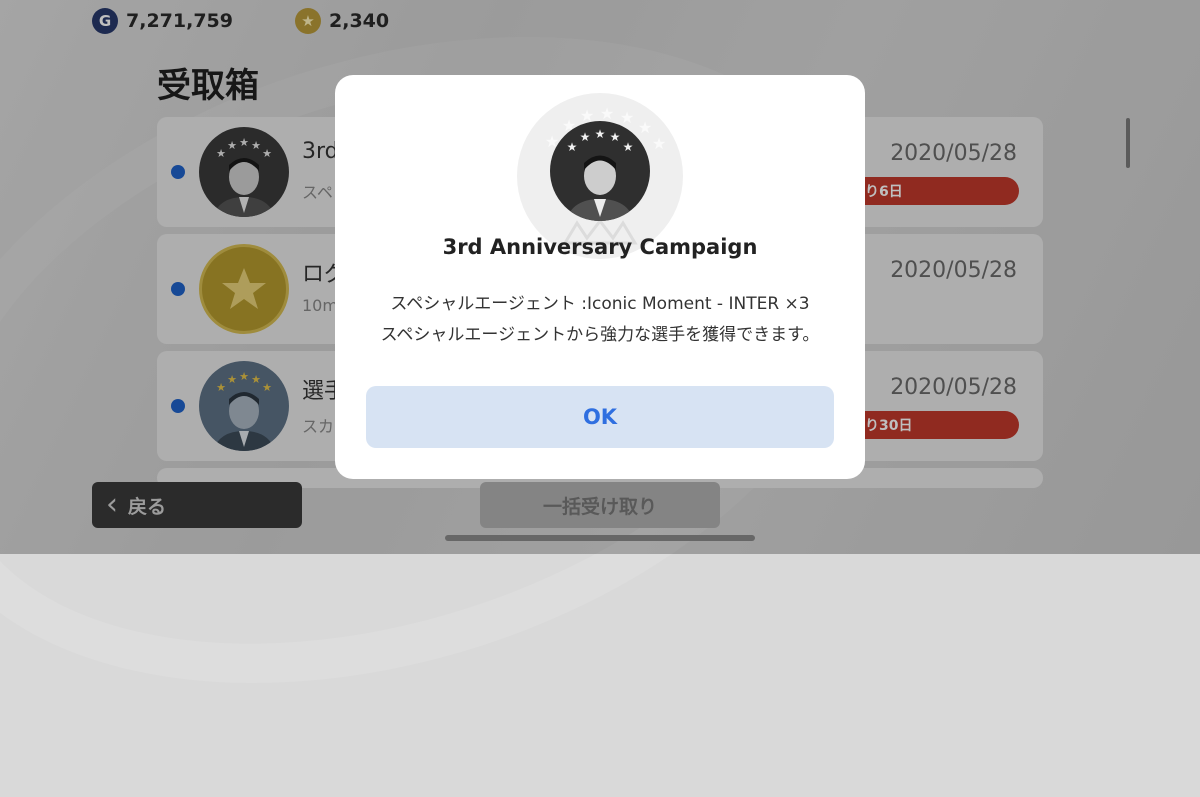 The image size is (1200, 797). I want to click on dialog-title: 3rd Anniversary Campaign, so click(600, 247).